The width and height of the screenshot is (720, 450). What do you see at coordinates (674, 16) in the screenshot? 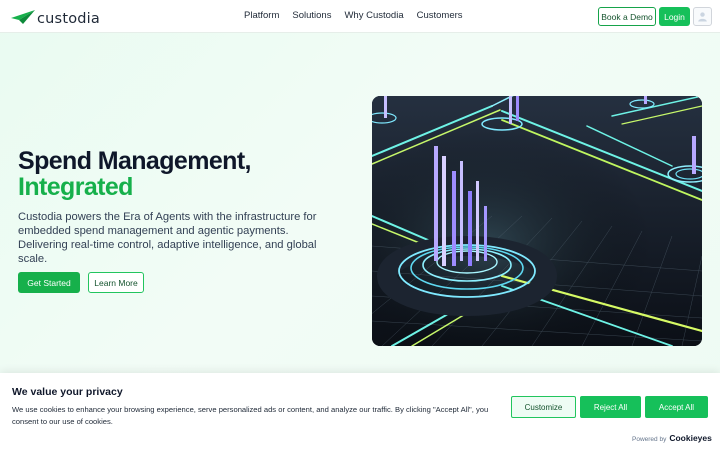
I see `login-button: Login` at bounding box center [674, 16].